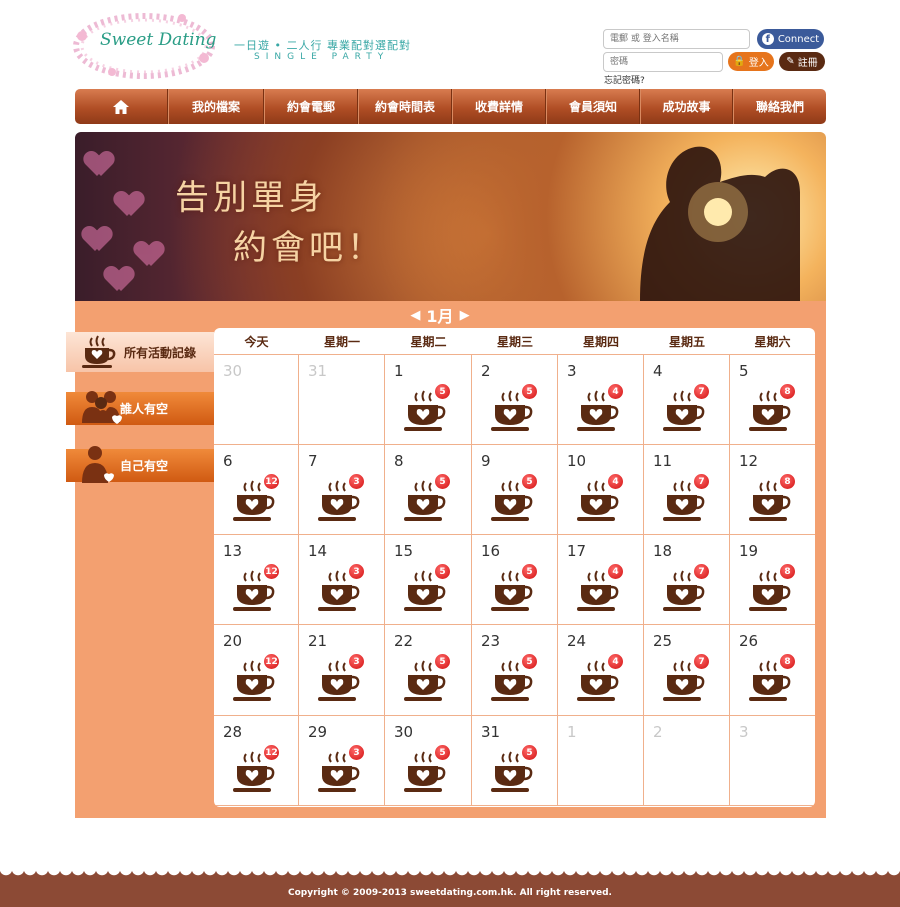 The width and height of the screenshot is (900, 907). What do you see at coordinates (577, 461) in the screenshot?
I see `day-number: 10` at bounding box center [577, 461].